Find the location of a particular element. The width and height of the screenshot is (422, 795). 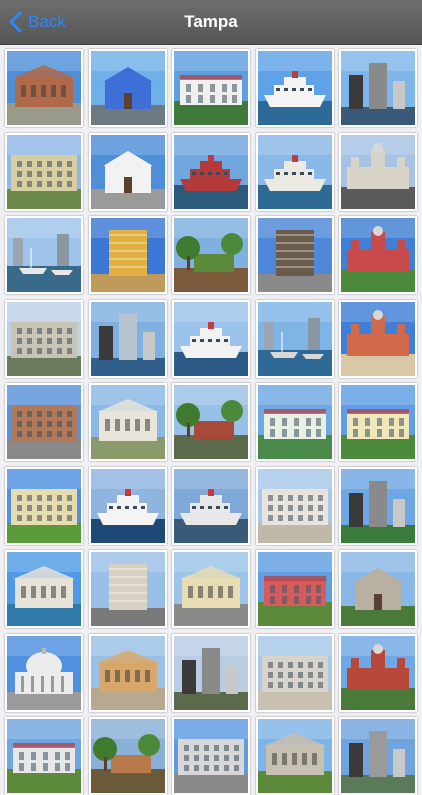

back-label: Back is located at coordinates (47, 21).